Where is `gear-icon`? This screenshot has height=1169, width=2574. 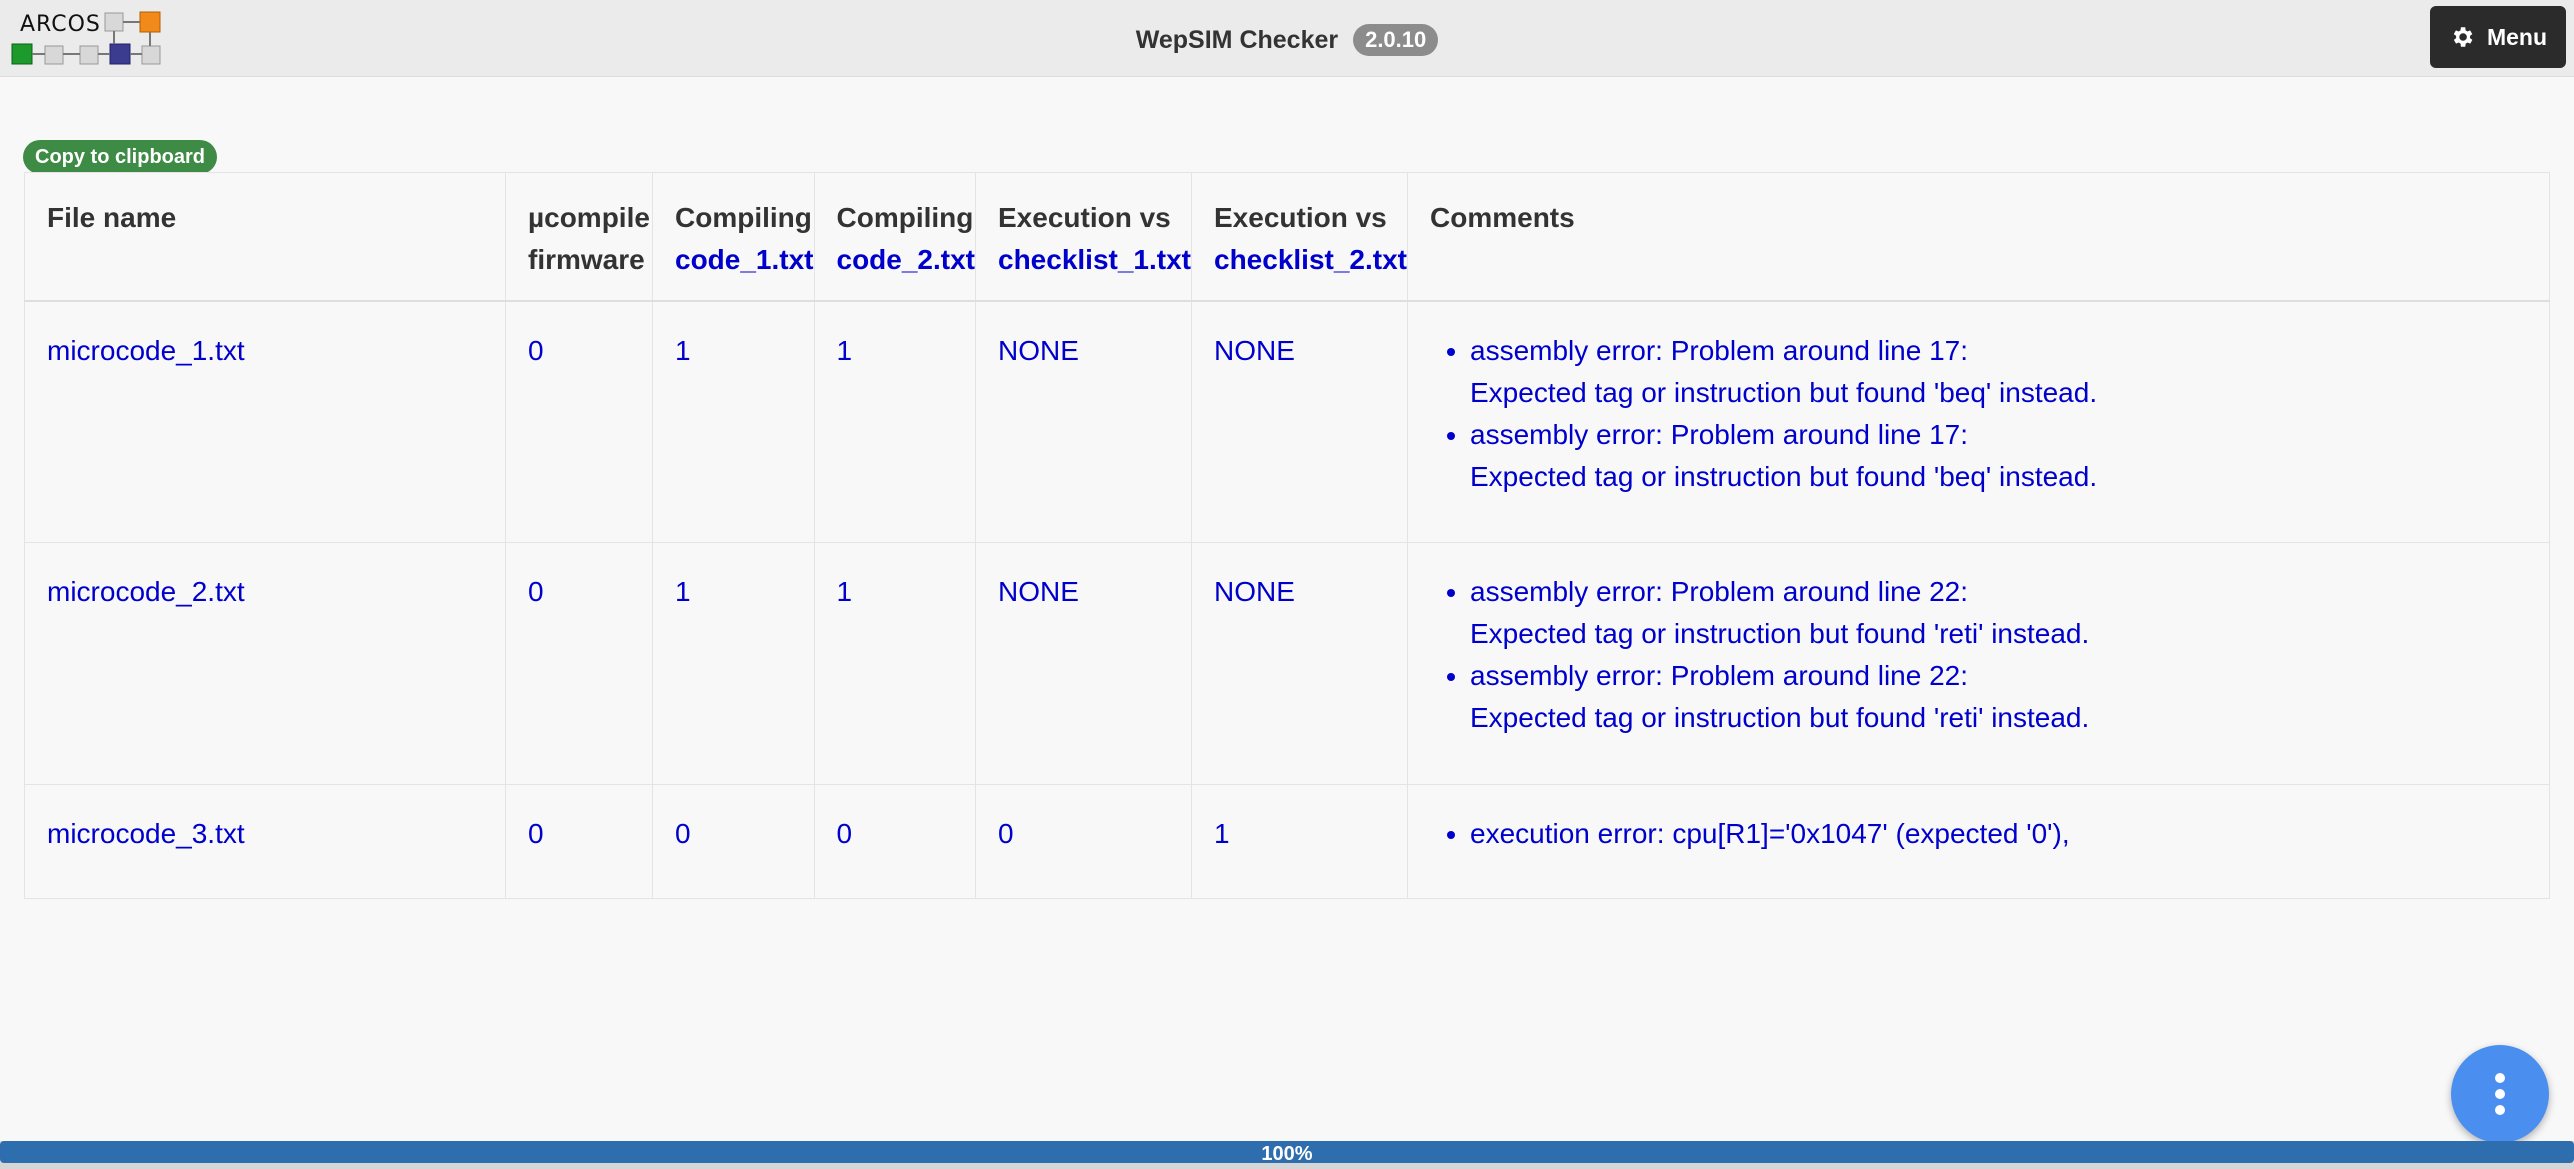
gear-icon is located at coordinates (2463, 37).